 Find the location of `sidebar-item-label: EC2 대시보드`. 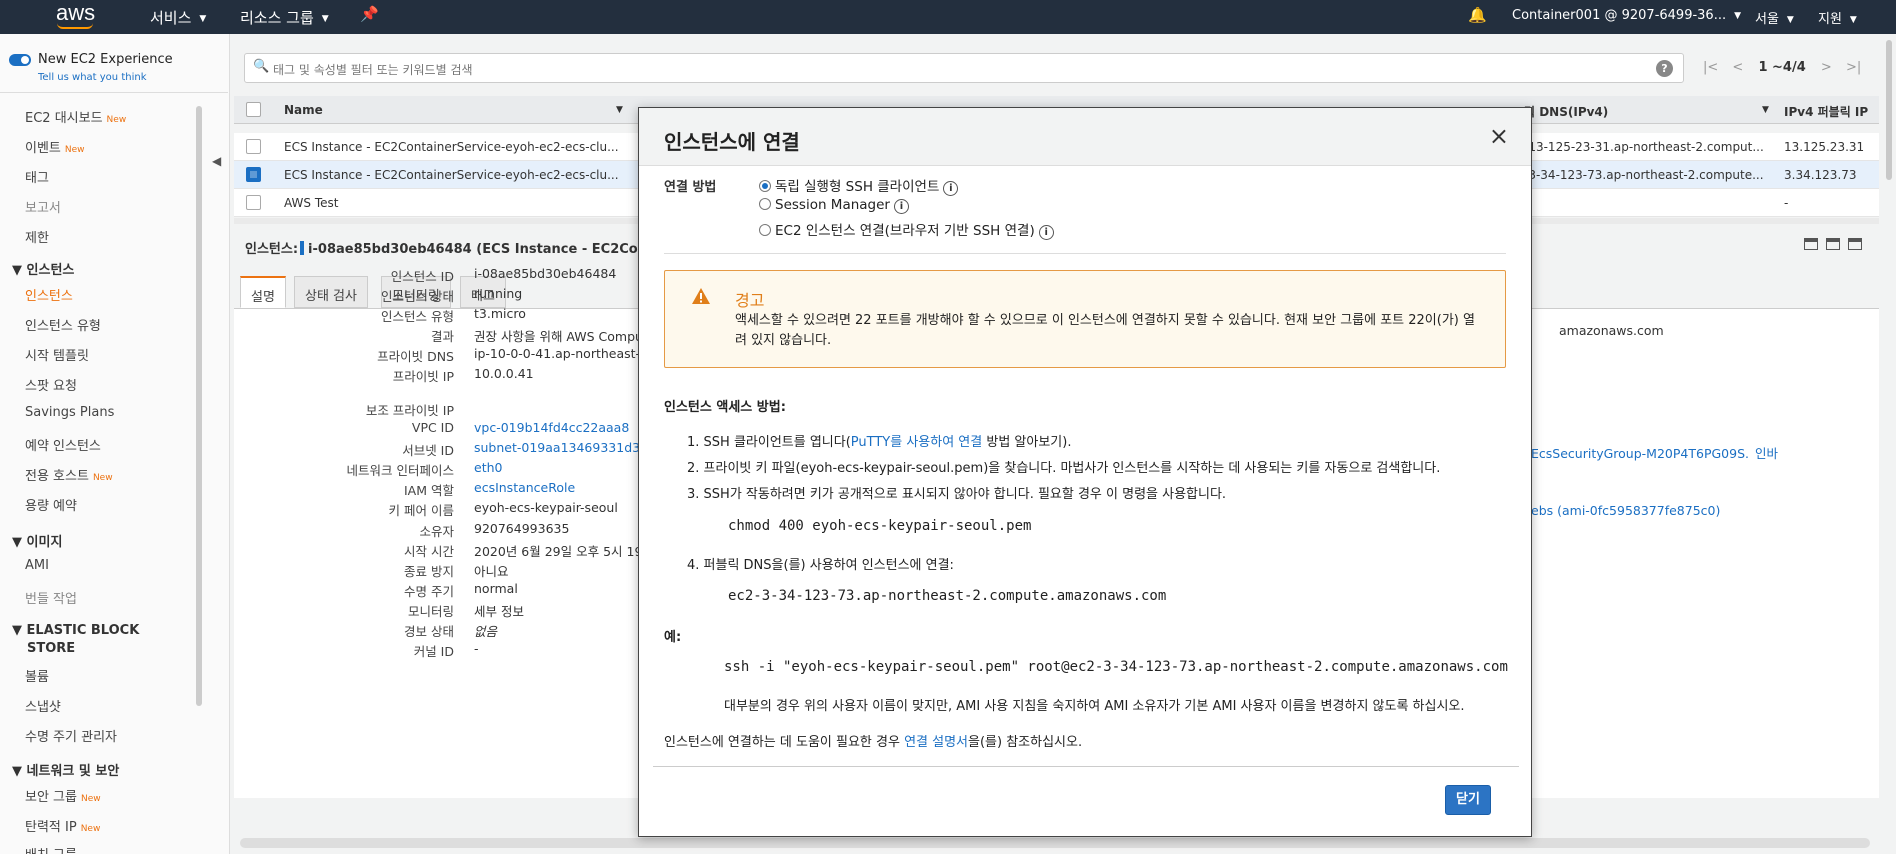

sidebar-item-label: EC2 대시보드 is located at coordinates (64, 118).